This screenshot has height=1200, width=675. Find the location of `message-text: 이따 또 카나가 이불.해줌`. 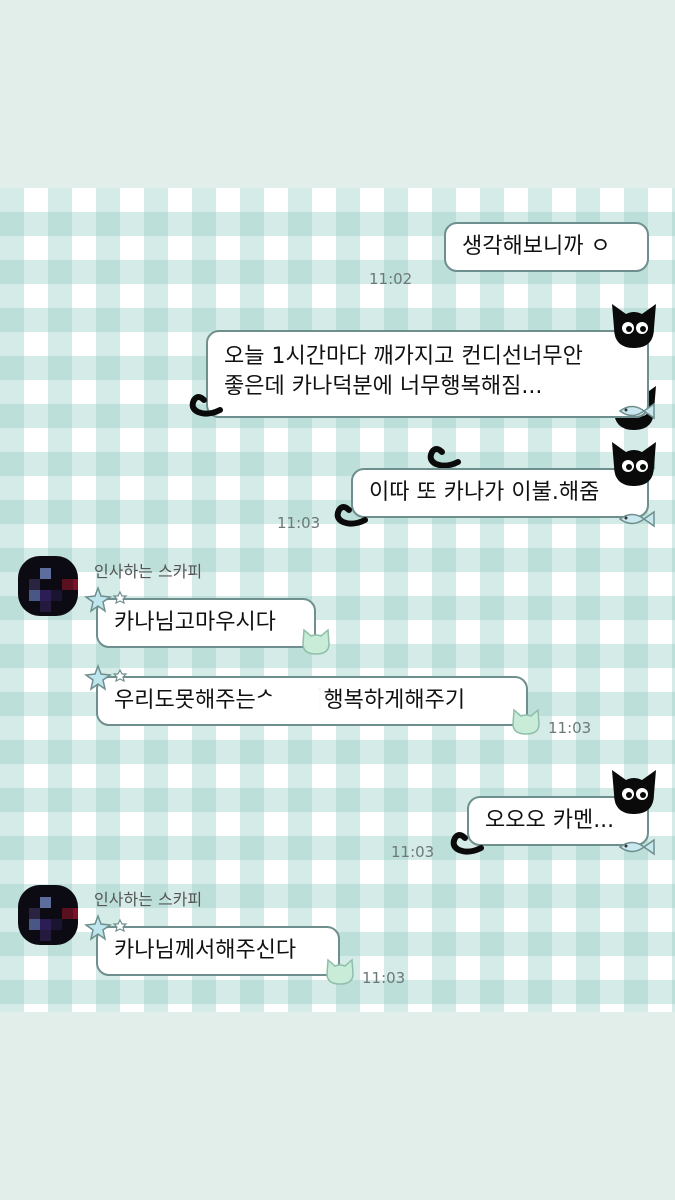

message-text: 이따 또 카나가 이불.해줌 is located at coordinates (484, 492).